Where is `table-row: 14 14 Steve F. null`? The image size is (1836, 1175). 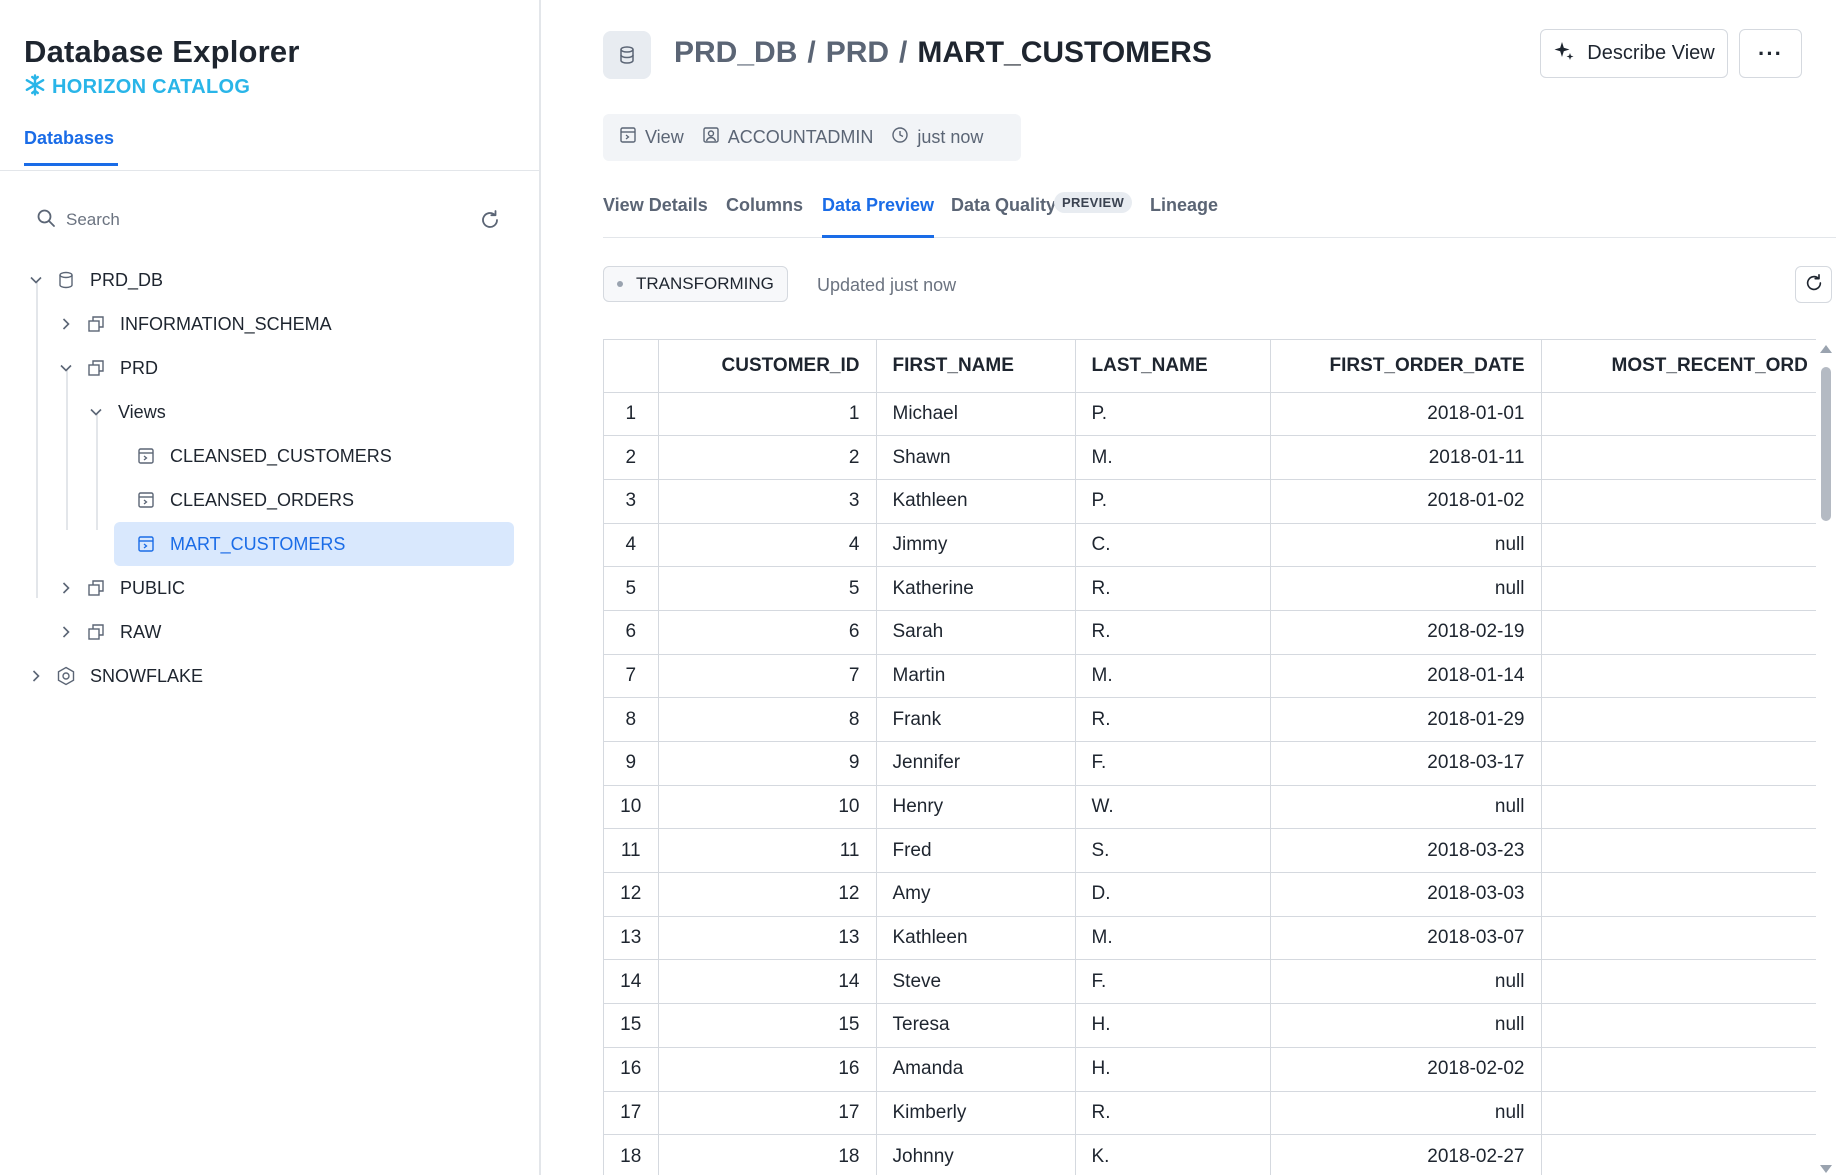 table-row: 14 14 Steve F. null is located at coordinates (1210, 982).